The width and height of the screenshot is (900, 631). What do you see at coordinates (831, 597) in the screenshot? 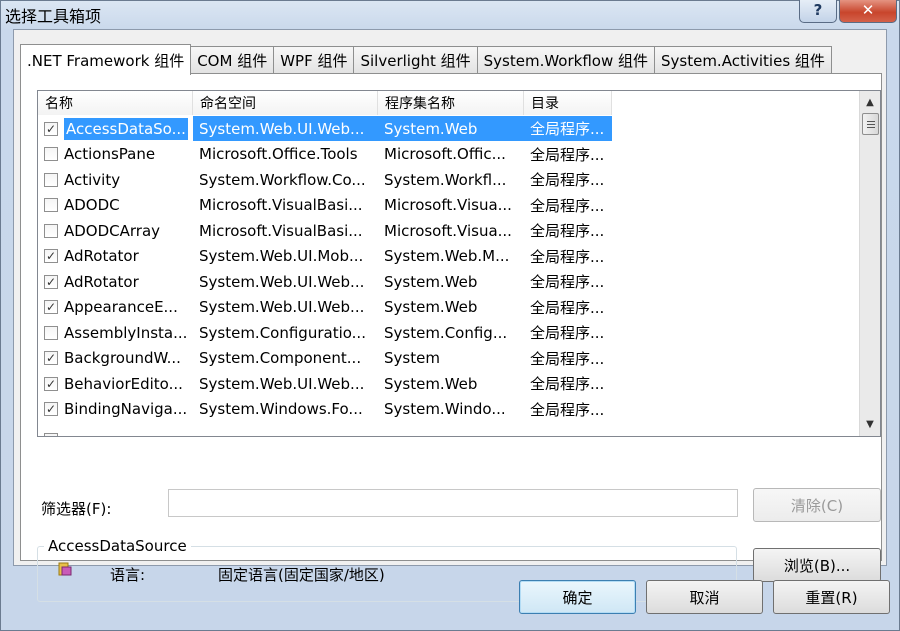
I see `reset-button: 重置(R)` at bounding box center [831, 597].